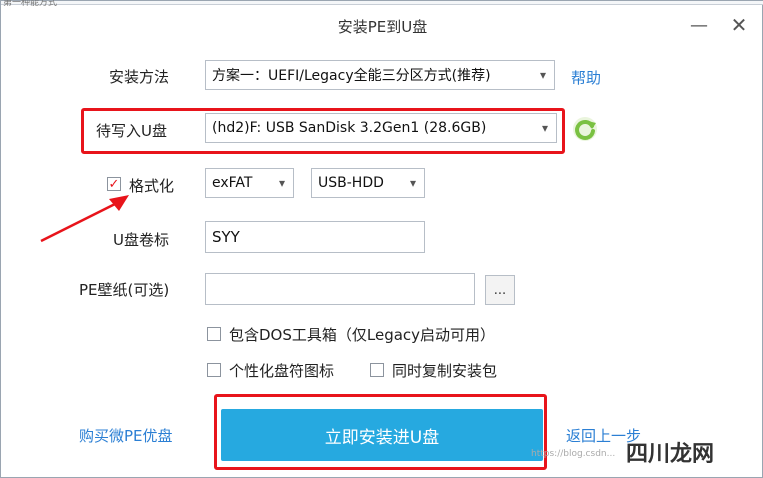 The width and height of the screenshot is (763, 478). I want to click on install-method-select: 方案一：UEFI/Legacy全能三分区方式(推荐) ▾, so click(380, 75).